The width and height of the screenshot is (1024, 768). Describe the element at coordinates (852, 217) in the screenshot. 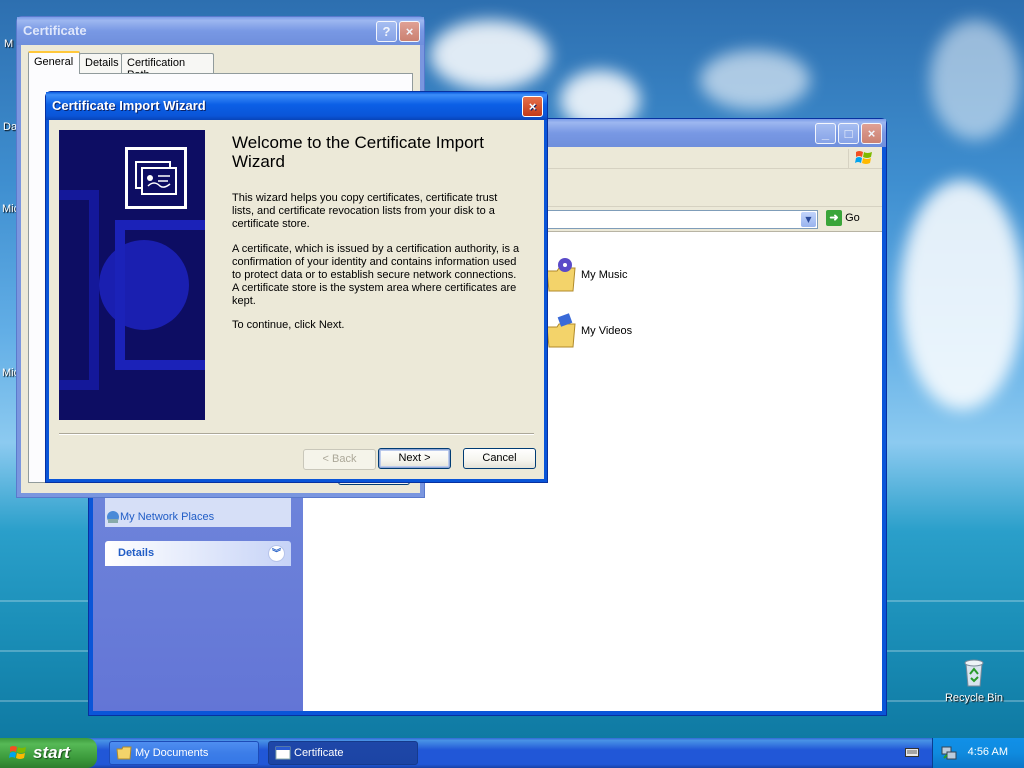

I see `go-label: Go` at that location.